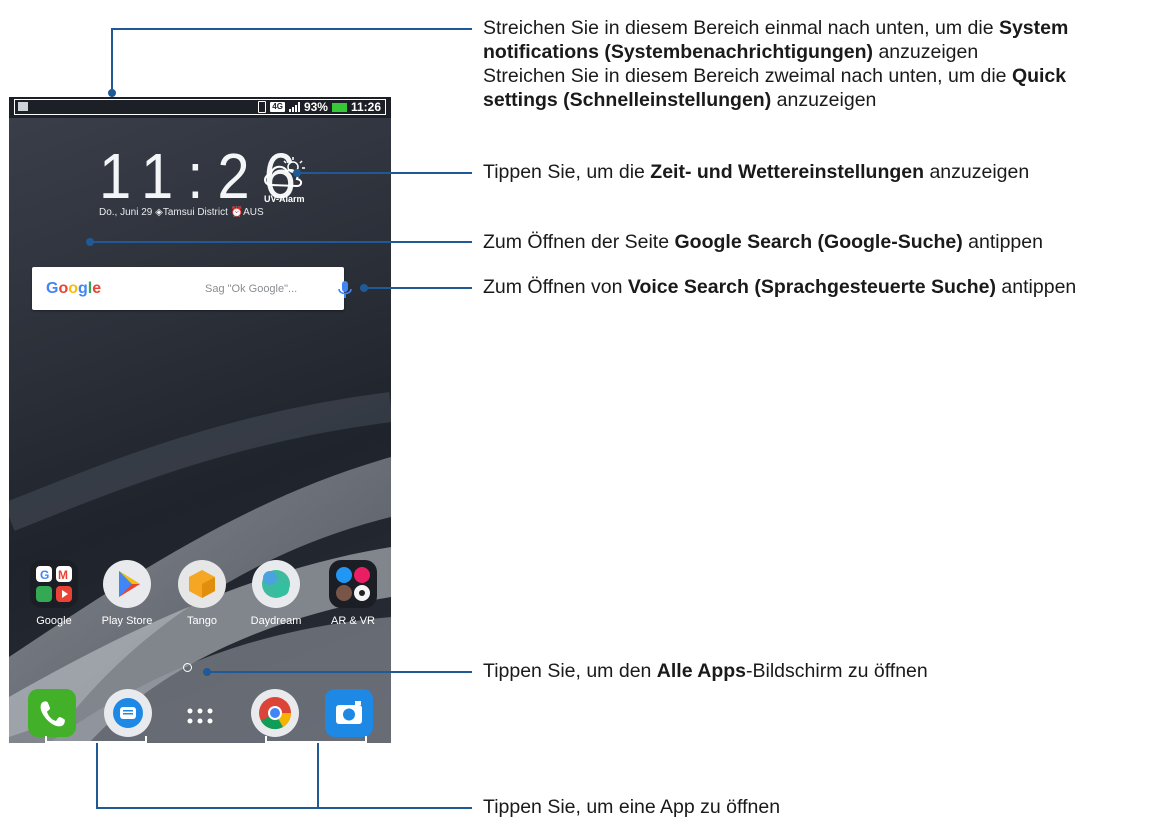  What do you see at coordinates (275, 713) in the screenshot?
I see `chrome-icon` at bounding box center [275, 713].